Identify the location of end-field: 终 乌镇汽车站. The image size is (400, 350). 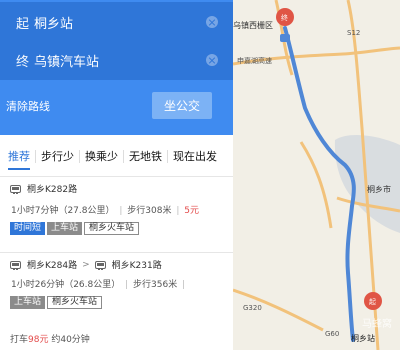
(116, 60).